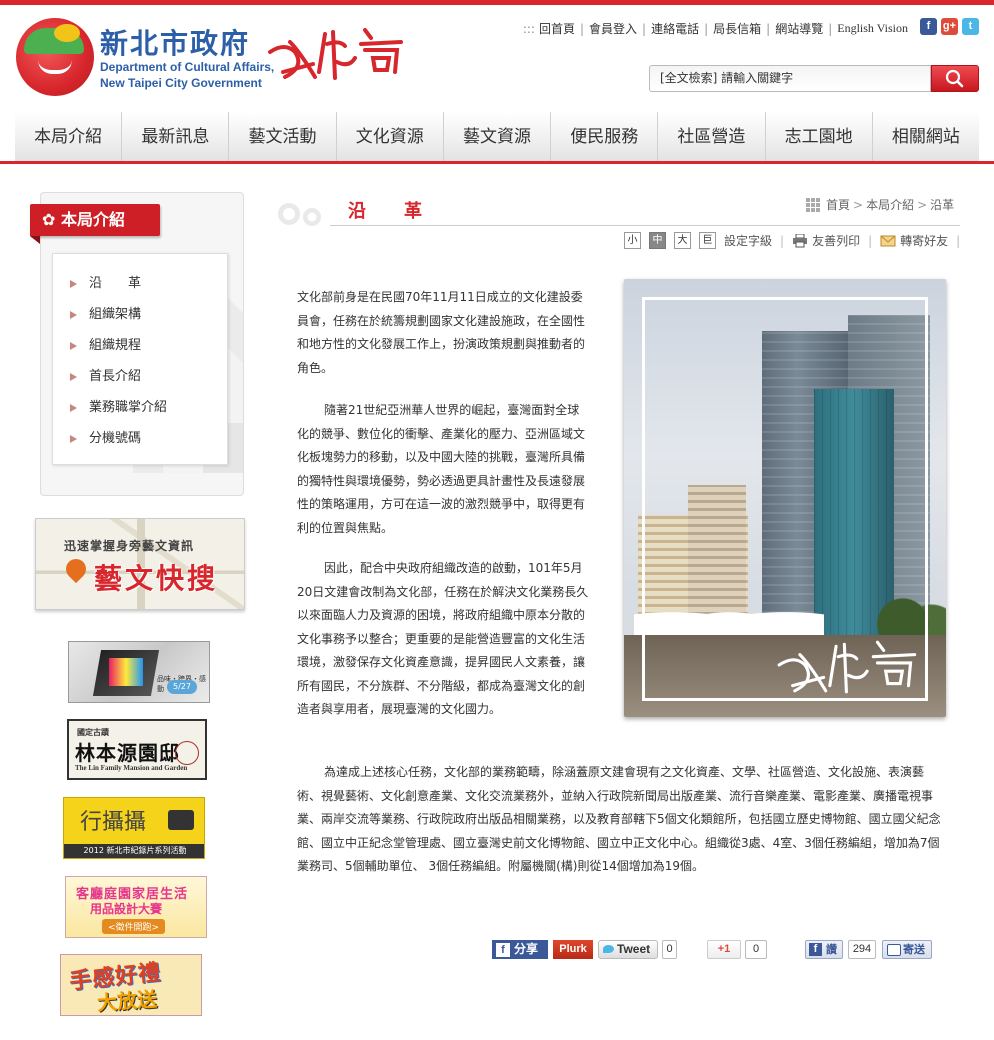  What do you see at coordinates (134, 926) in the screenshot?
I see `banner-design-contest-line3: <徵件開跑>` at bounding box center [134, 926].